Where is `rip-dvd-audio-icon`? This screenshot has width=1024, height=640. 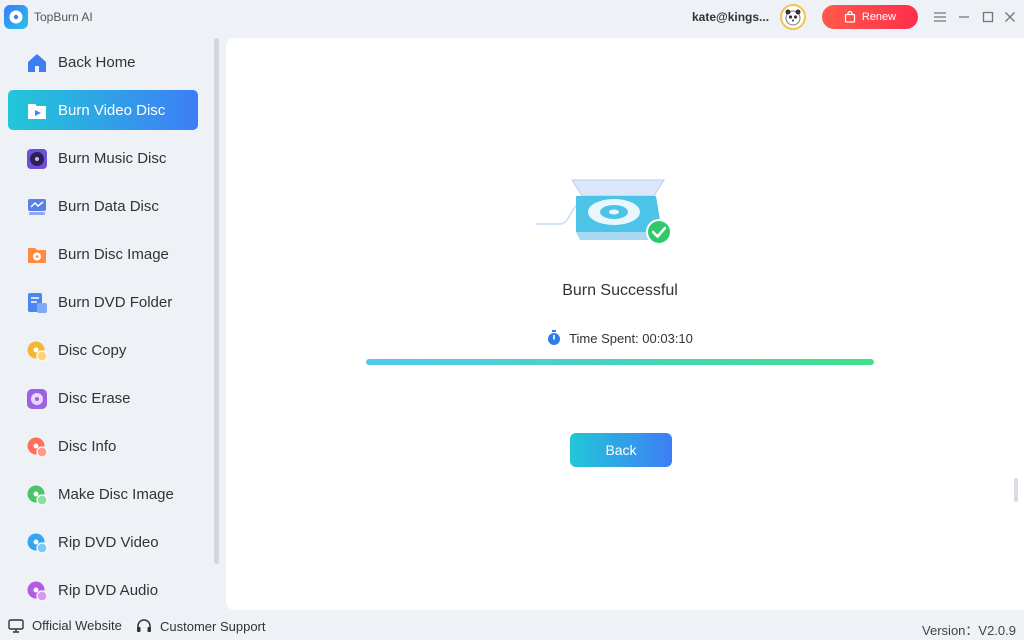
rip-dvd-audio-icon is located at coordinates (37, 591).